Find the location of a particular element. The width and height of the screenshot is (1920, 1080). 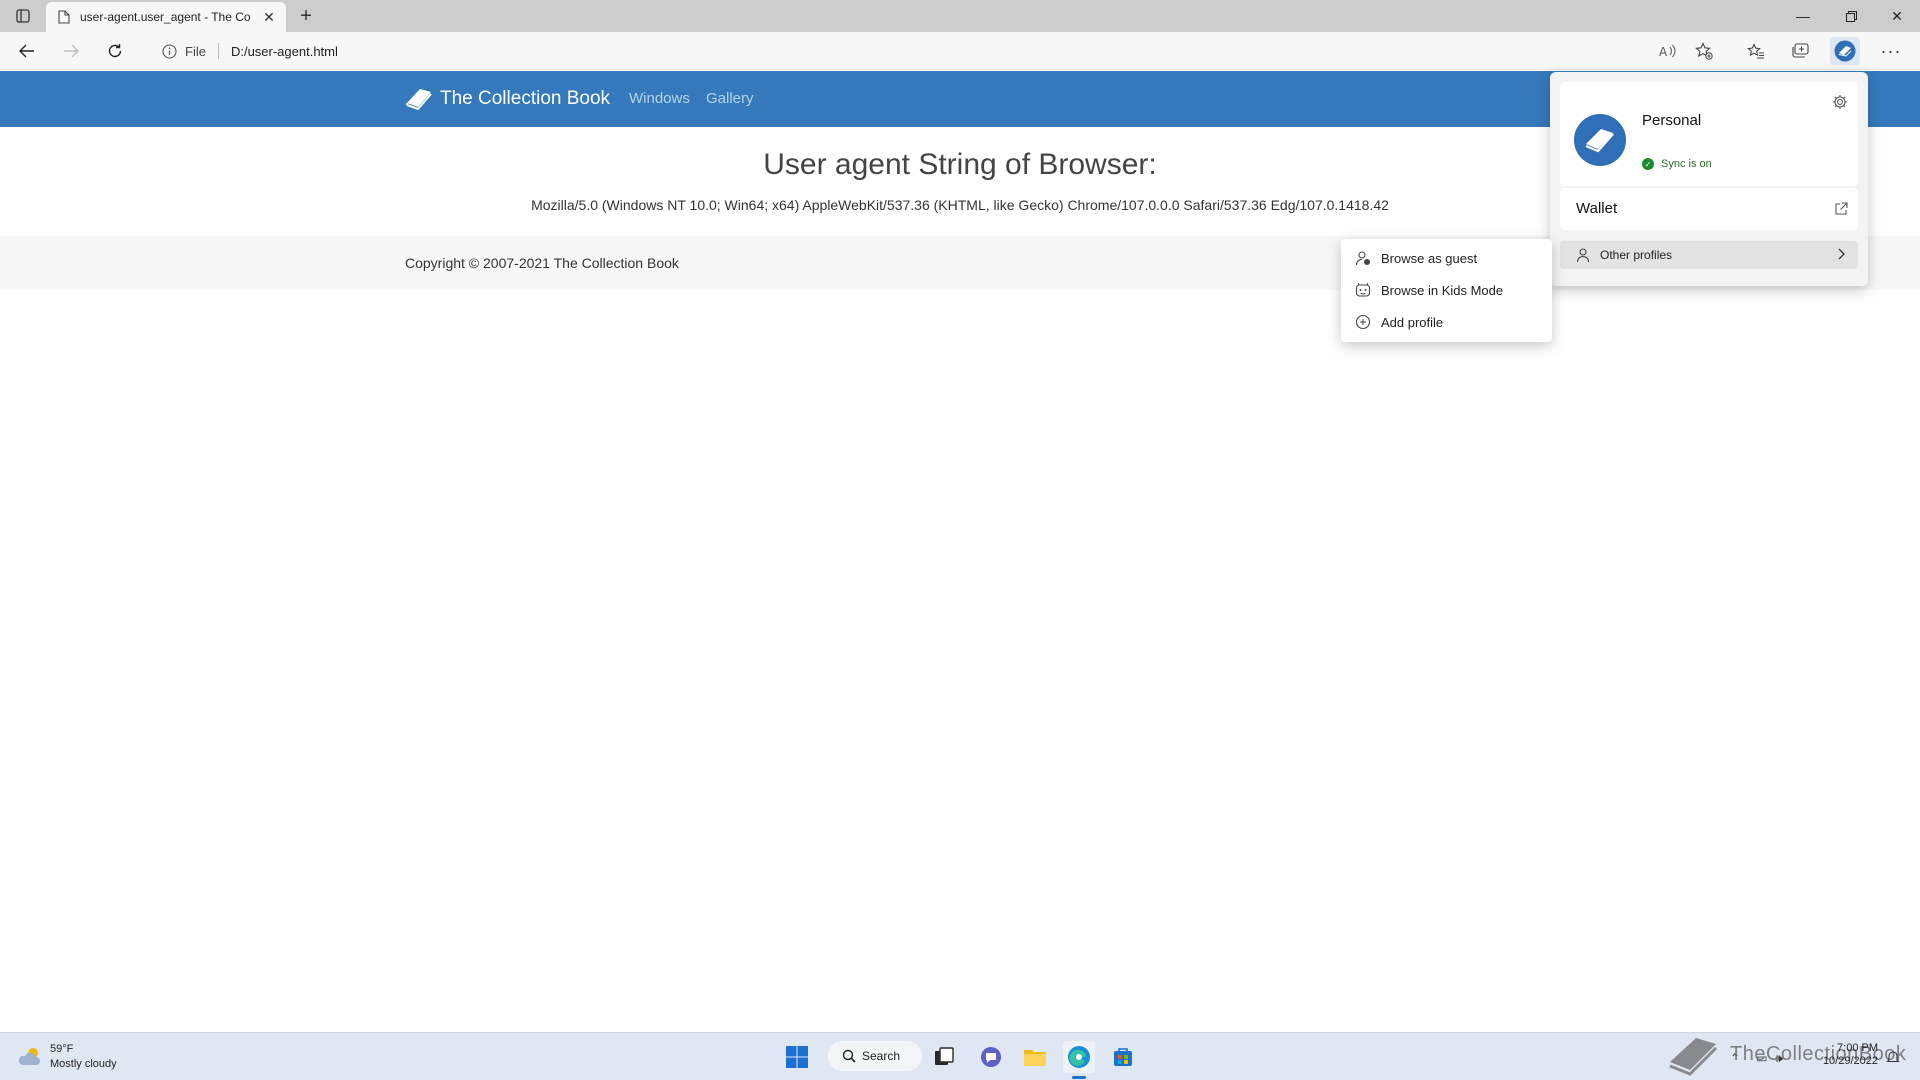

gear-icon is located at coordinates (1840, 102).